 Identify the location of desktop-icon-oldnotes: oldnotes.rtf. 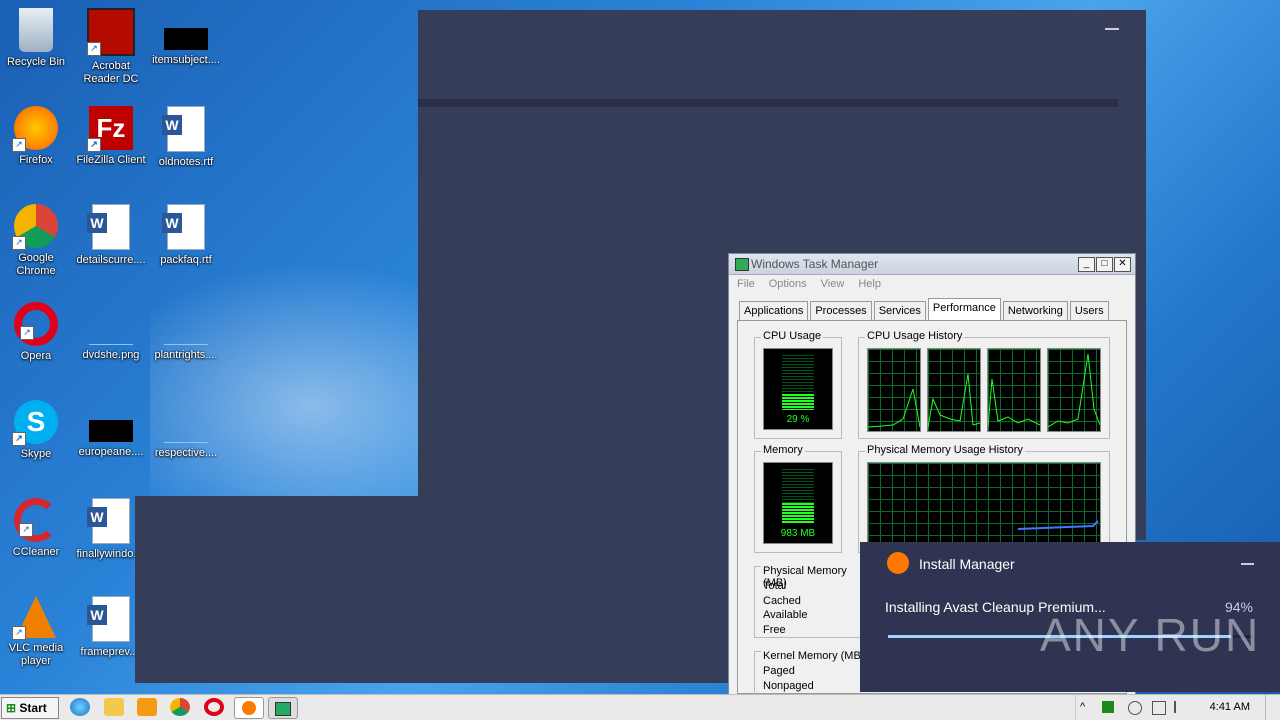
(186, 137).